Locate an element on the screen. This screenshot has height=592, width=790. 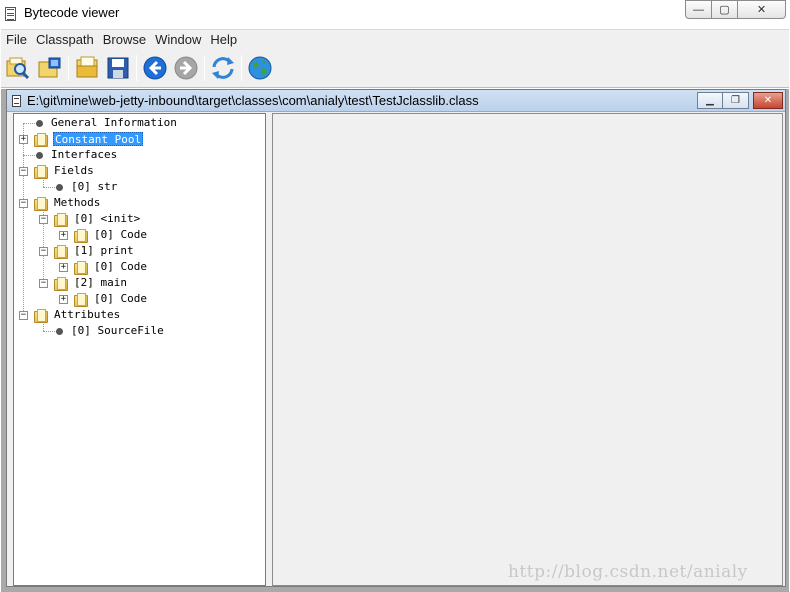
inner-close-button: ✕ is located at coordinates (768, 100).